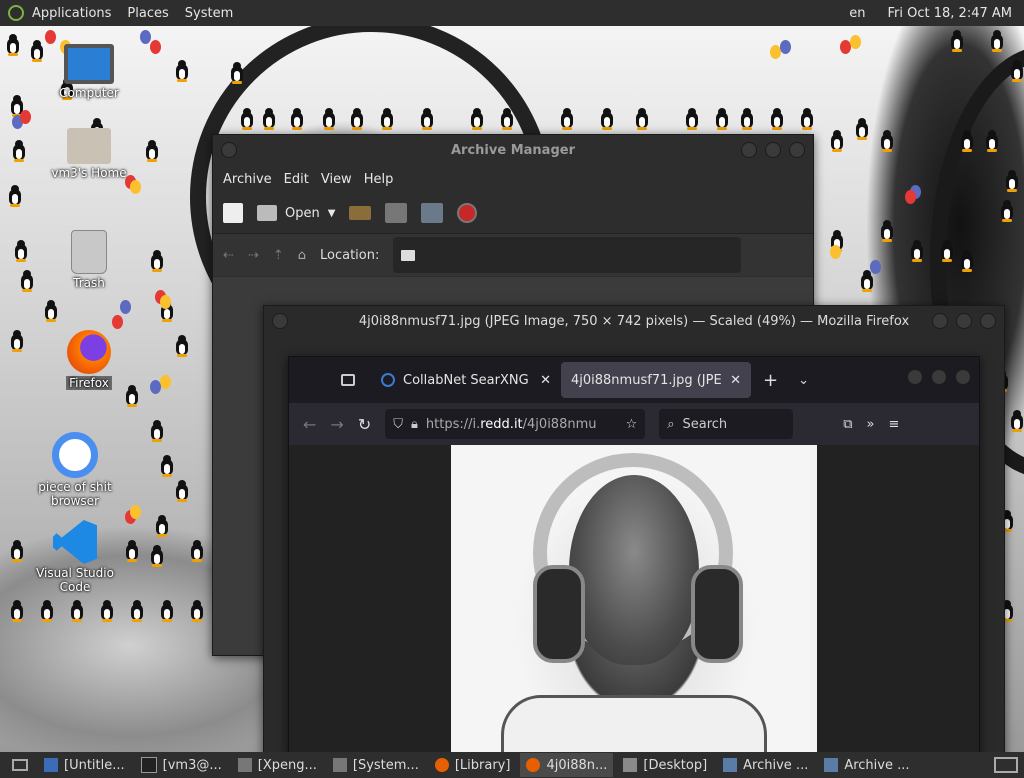  I want to click on home-icon: ⌂, so click(302, 255).